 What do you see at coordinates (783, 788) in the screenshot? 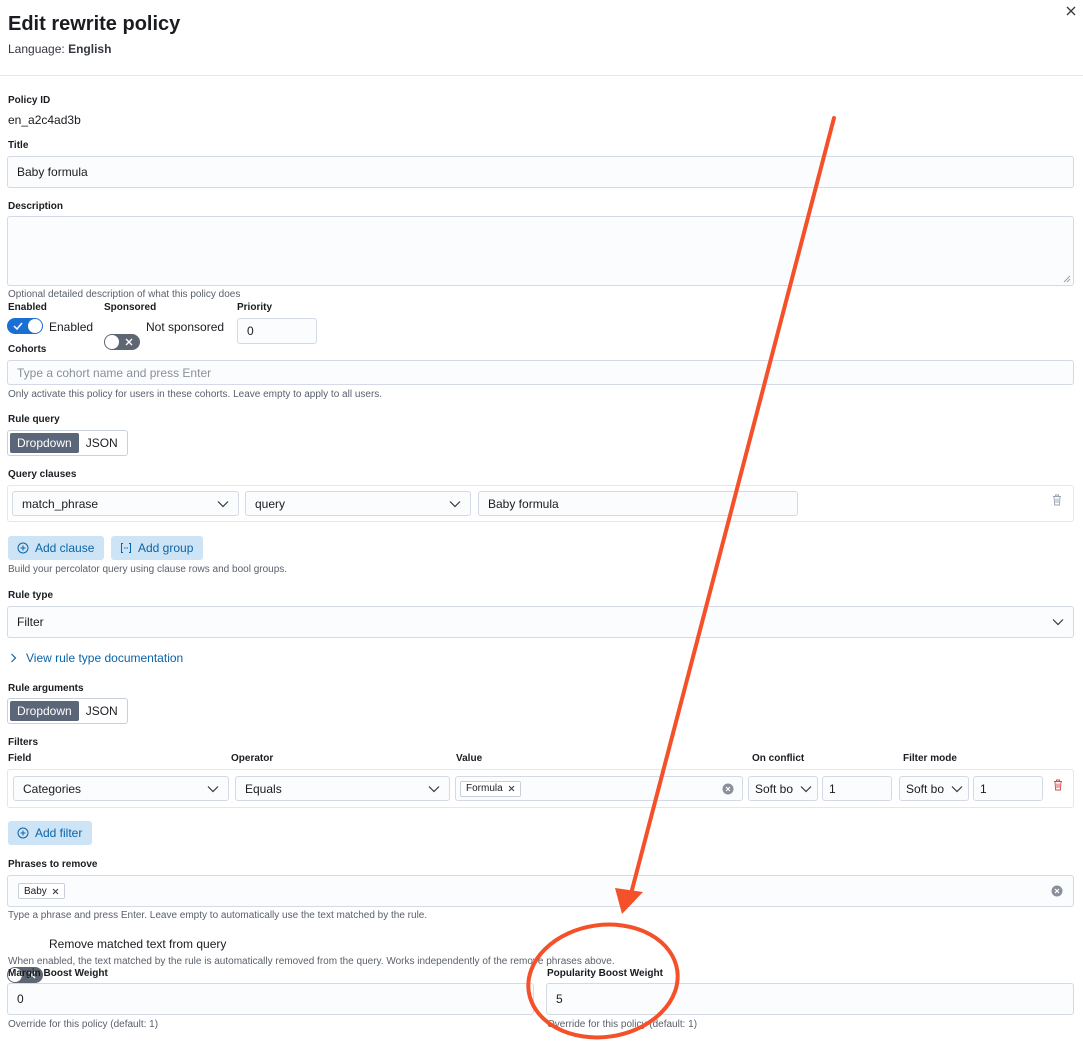
I see `on-conflict-select: Soft bo` at bounding box center [783, 788].